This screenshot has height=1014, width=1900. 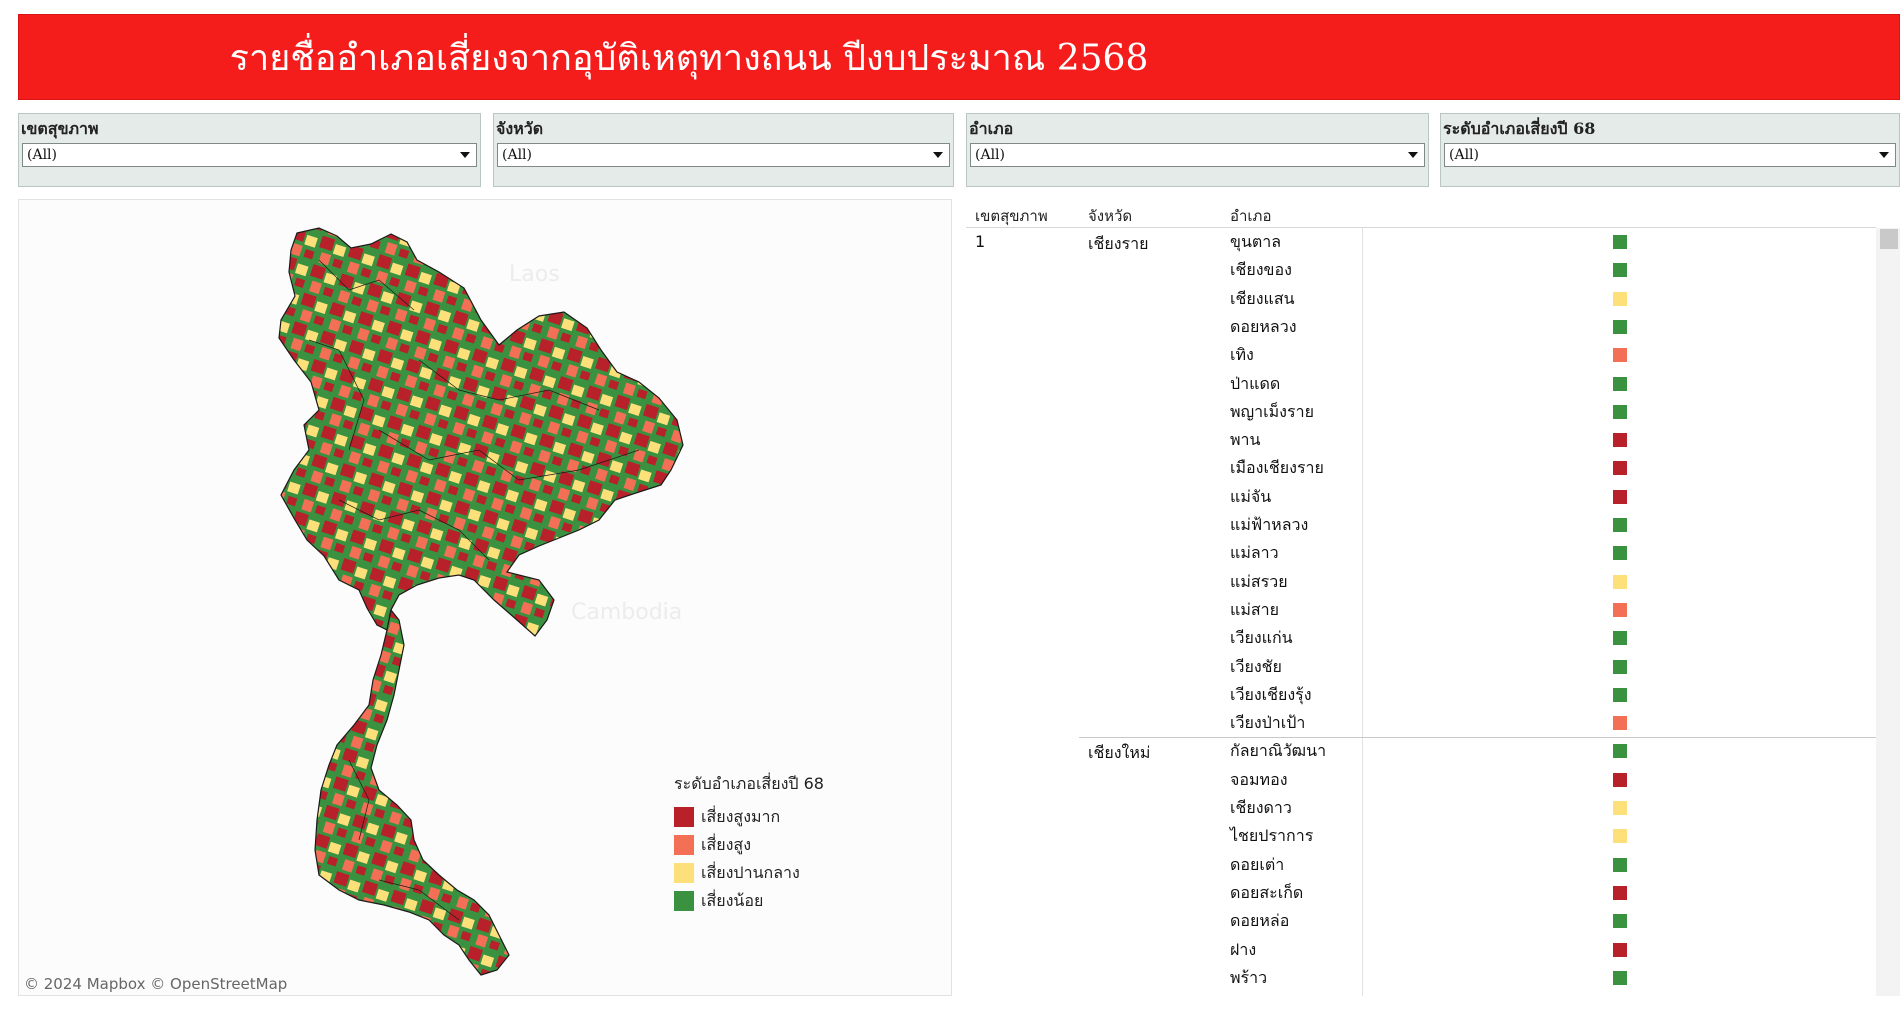 I want to click on district-cell: ป่าแดด, so click(x=1255, y=383).